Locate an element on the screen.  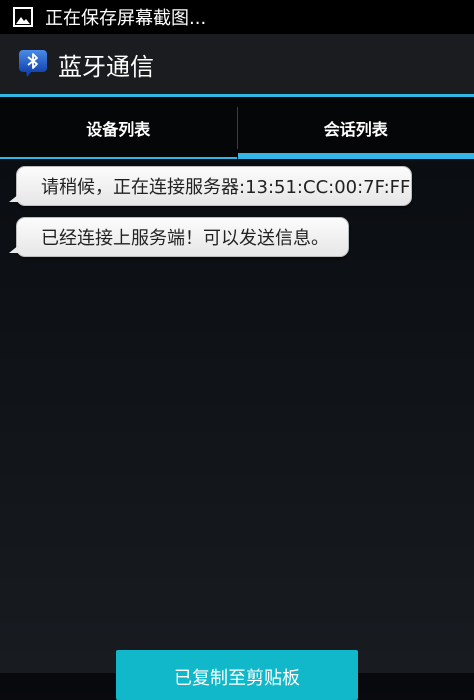
image-icon is located at coordinates (23, 17).